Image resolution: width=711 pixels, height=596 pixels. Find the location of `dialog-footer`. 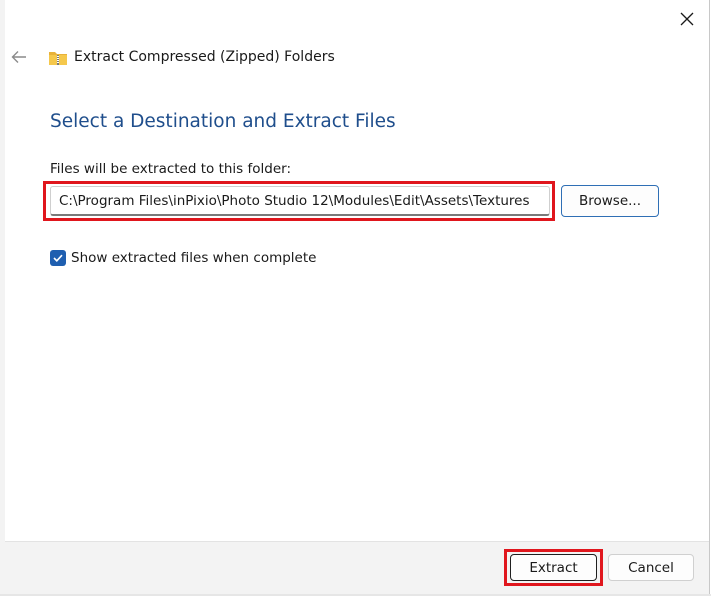

dialog-footer is located at coordinates (357, 567).